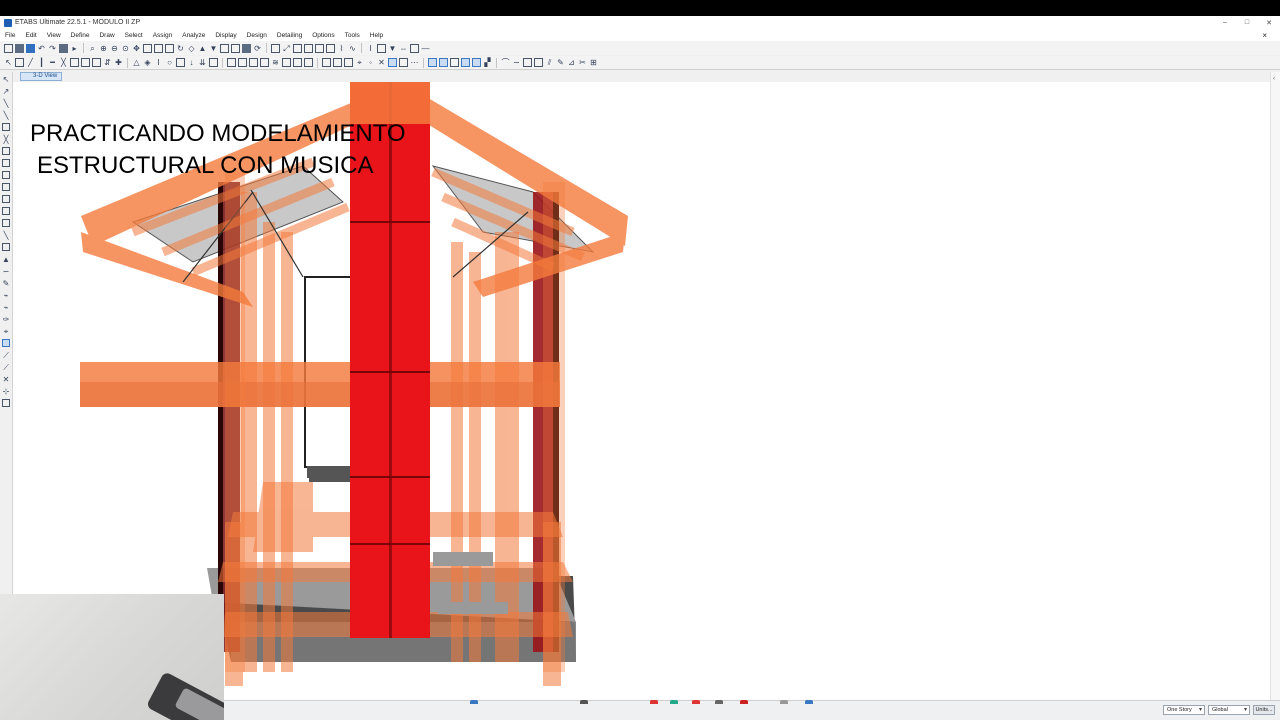  I want to click on measure-icon: ⊿, so click(571, 62).